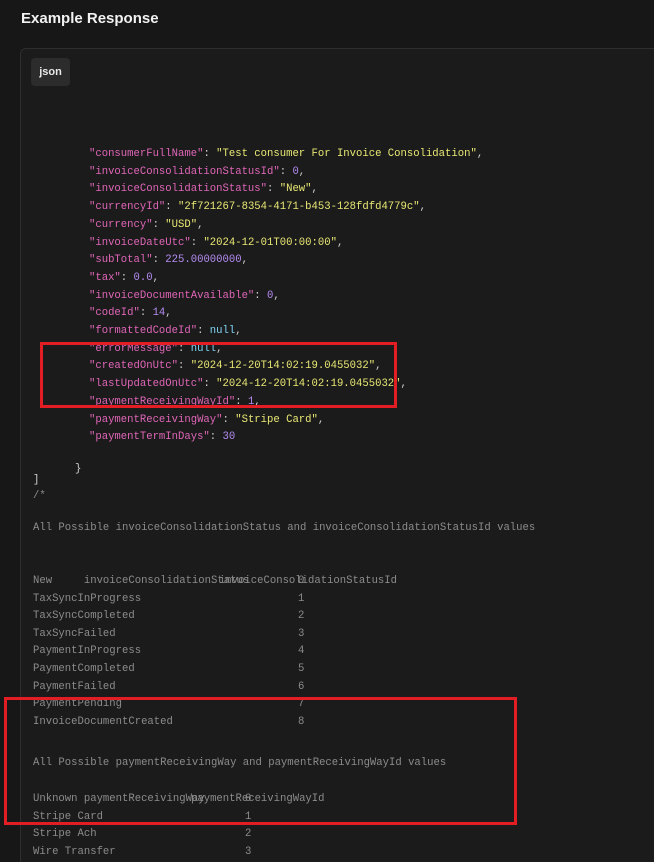 The height and width of the screenshot is (862, 654). I want to click on json-key: "paymentReceivingWay", so click(156, 419).